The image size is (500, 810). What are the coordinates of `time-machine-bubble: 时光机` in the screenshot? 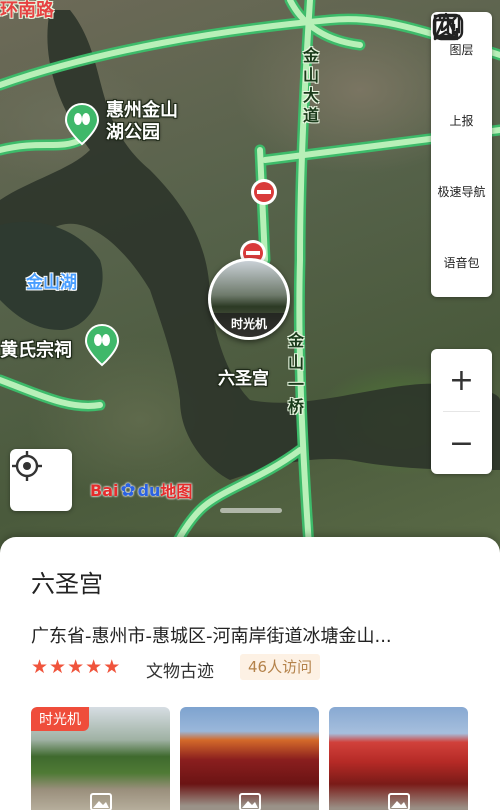 It's located at (249, 299).